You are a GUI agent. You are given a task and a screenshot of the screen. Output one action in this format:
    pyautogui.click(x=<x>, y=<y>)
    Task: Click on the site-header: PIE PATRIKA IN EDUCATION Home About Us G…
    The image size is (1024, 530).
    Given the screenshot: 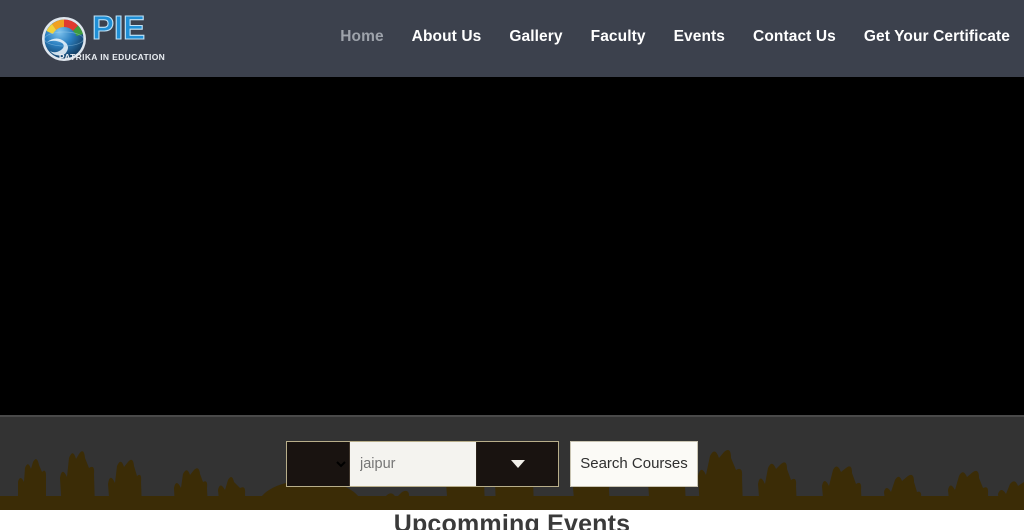 What is the action you would take?
    pyautogui.click(x=512, y=38)
    